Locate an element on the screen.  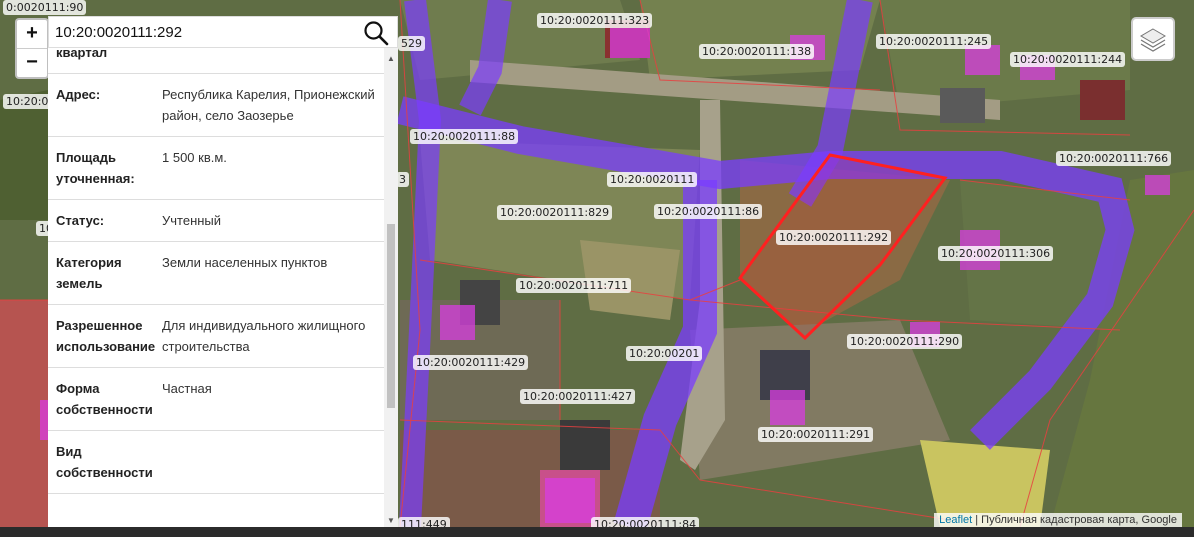
parcel-label: 10:20:0020111 is located at coordinates (652, 179).